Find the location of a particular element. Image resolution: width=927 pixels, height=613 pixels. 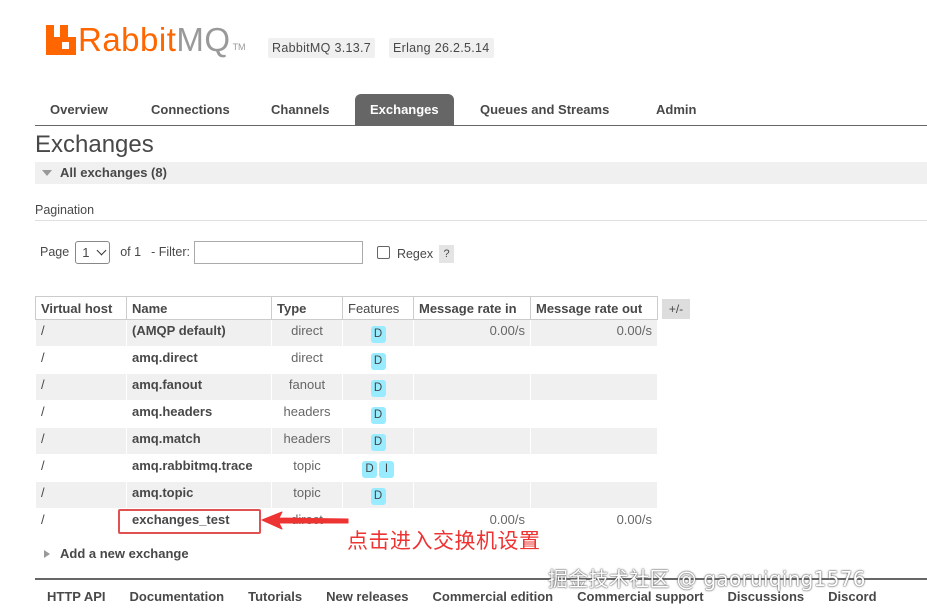

cell-type: fanout is located at coordinates (307, 387).